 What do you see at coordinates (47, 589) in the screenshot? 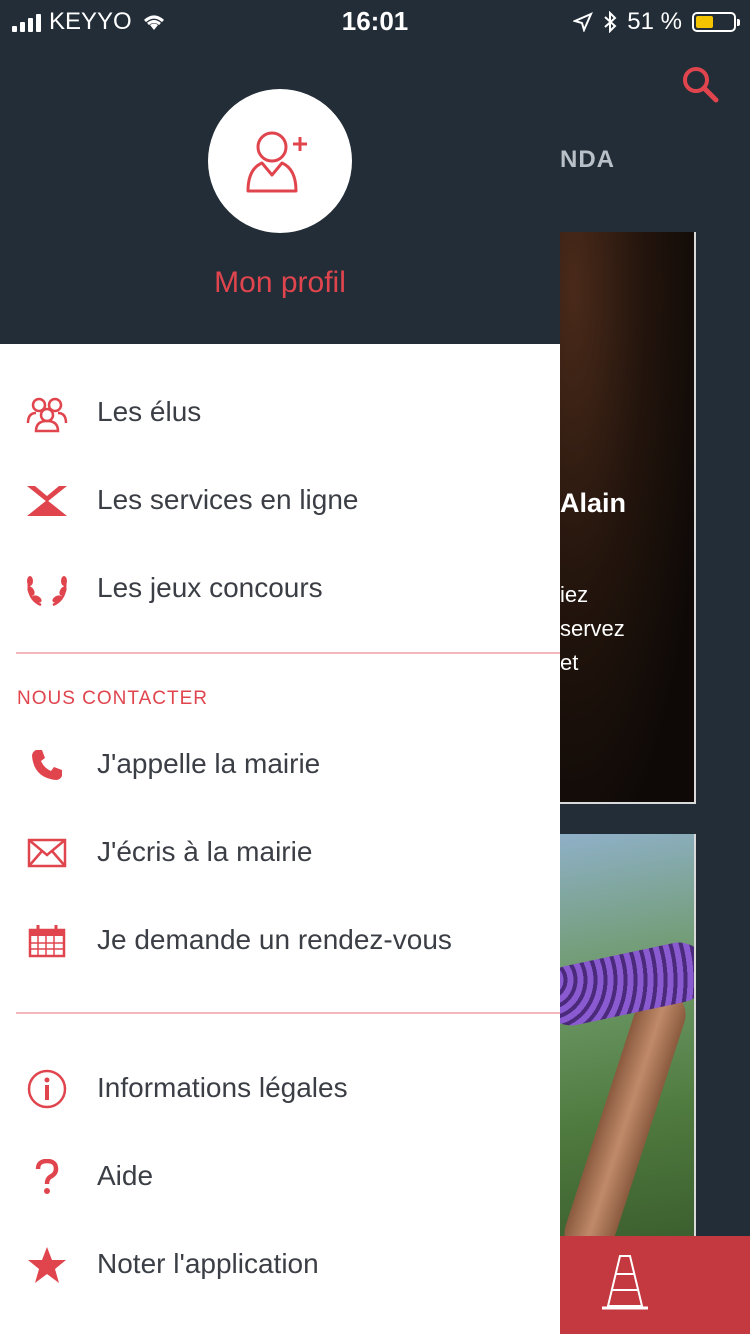
I see `laurel-wreath-icon` at bounding box center [47, 589].